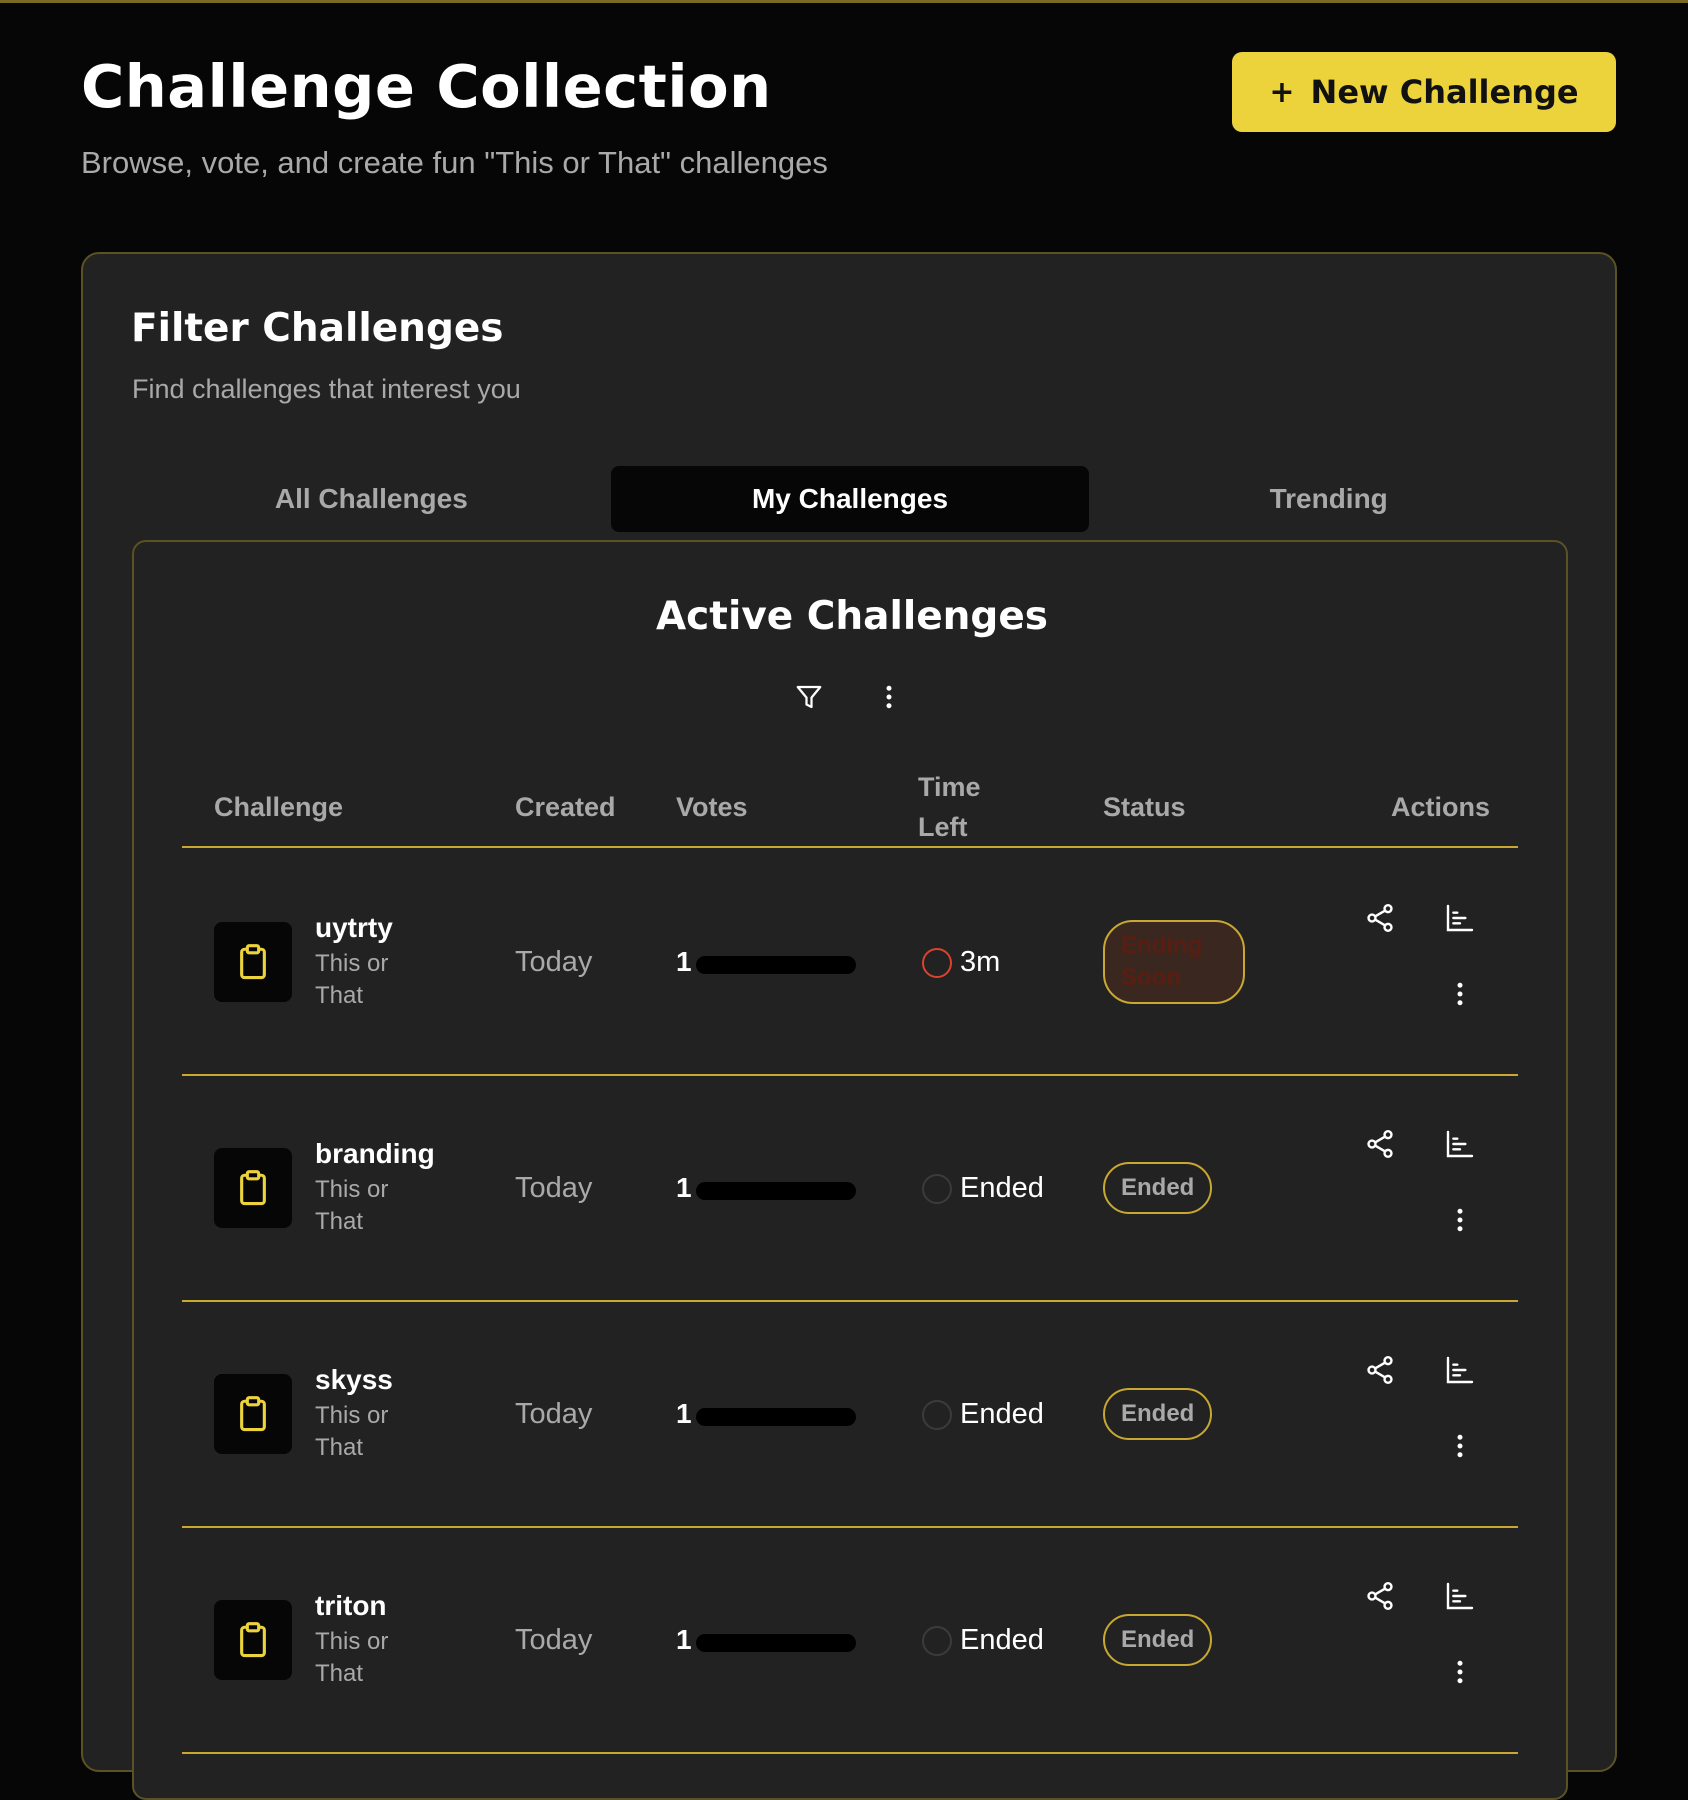 The image size is (1688, 1800). What do you see at coordinates (712, 807) in the screenshot?
I see `column-votes: Votes` at bounding box center [712, 807].